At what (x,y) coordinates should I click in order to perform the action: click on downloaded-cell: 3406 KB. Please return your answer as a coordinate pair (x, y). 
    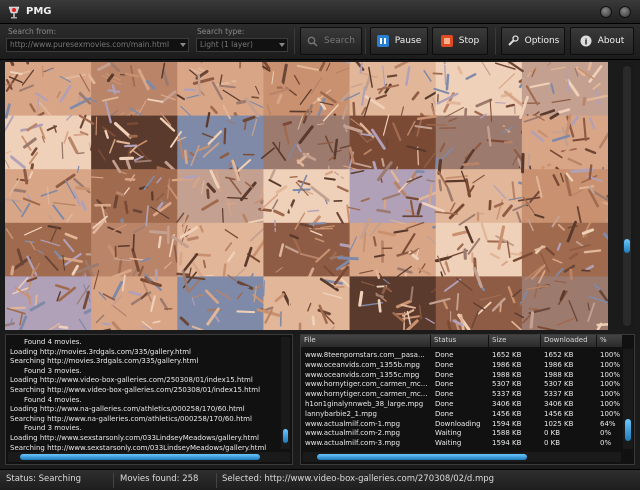
    Looking at the image, I should click on (559, 404).